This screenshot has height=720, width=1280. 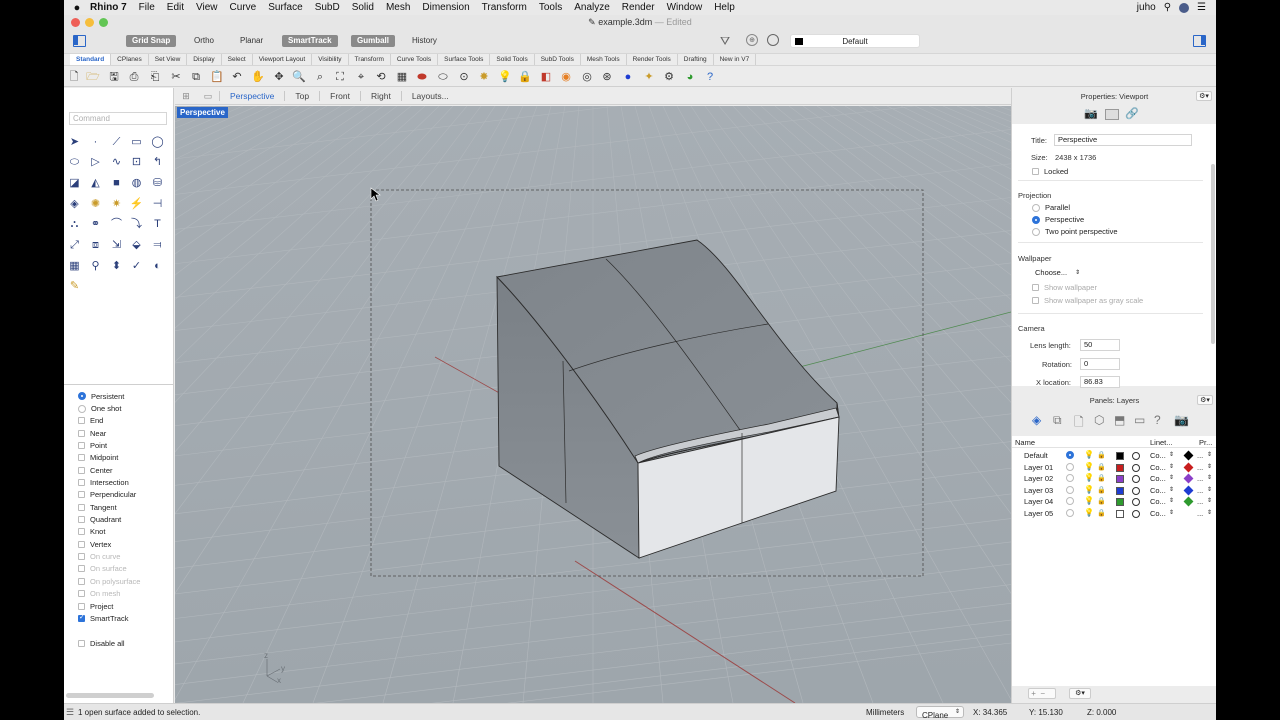 What do you see at coordinates (82, 396) in the screenshot?
I see `osnap-persistent-radio` at bounding box center [82, 396].